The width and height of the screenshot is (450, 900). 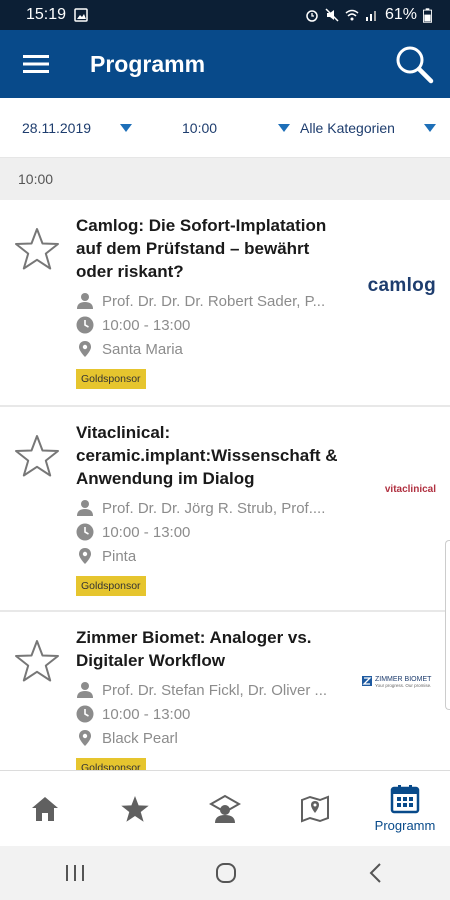 I want to click on nav-speakers, so click(x=225, y=808).